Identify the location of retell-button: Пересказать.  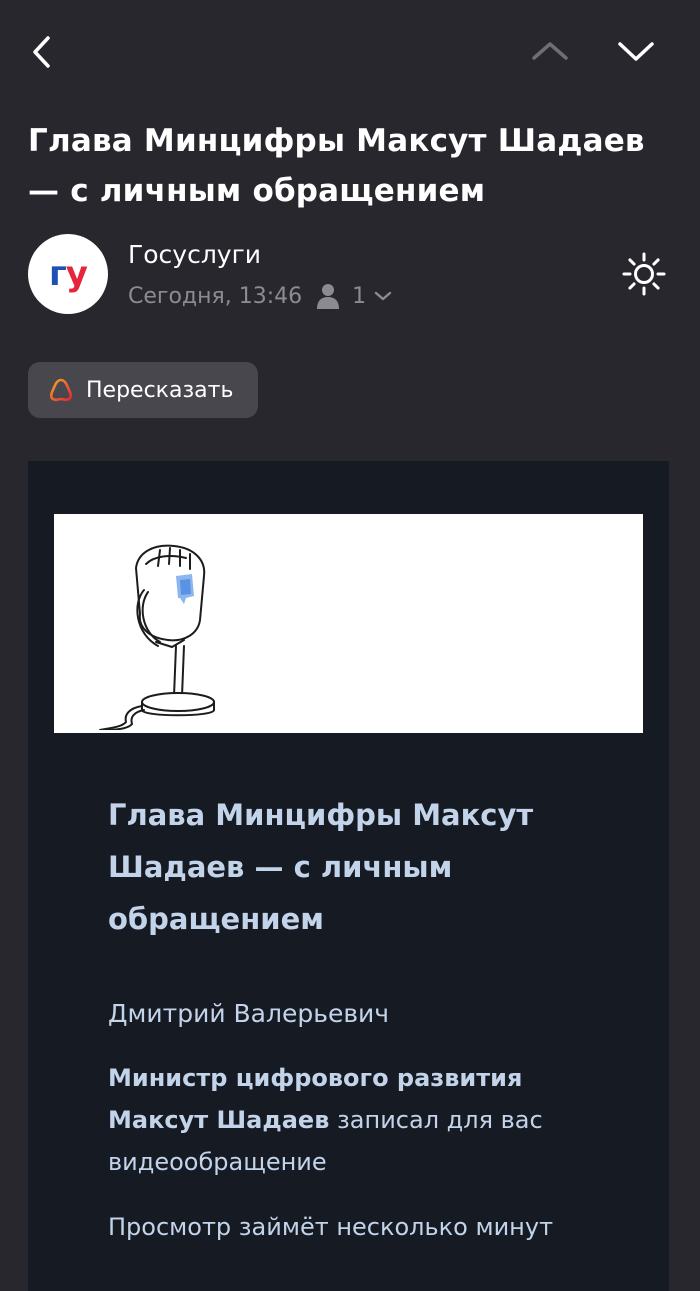
(143, 390).